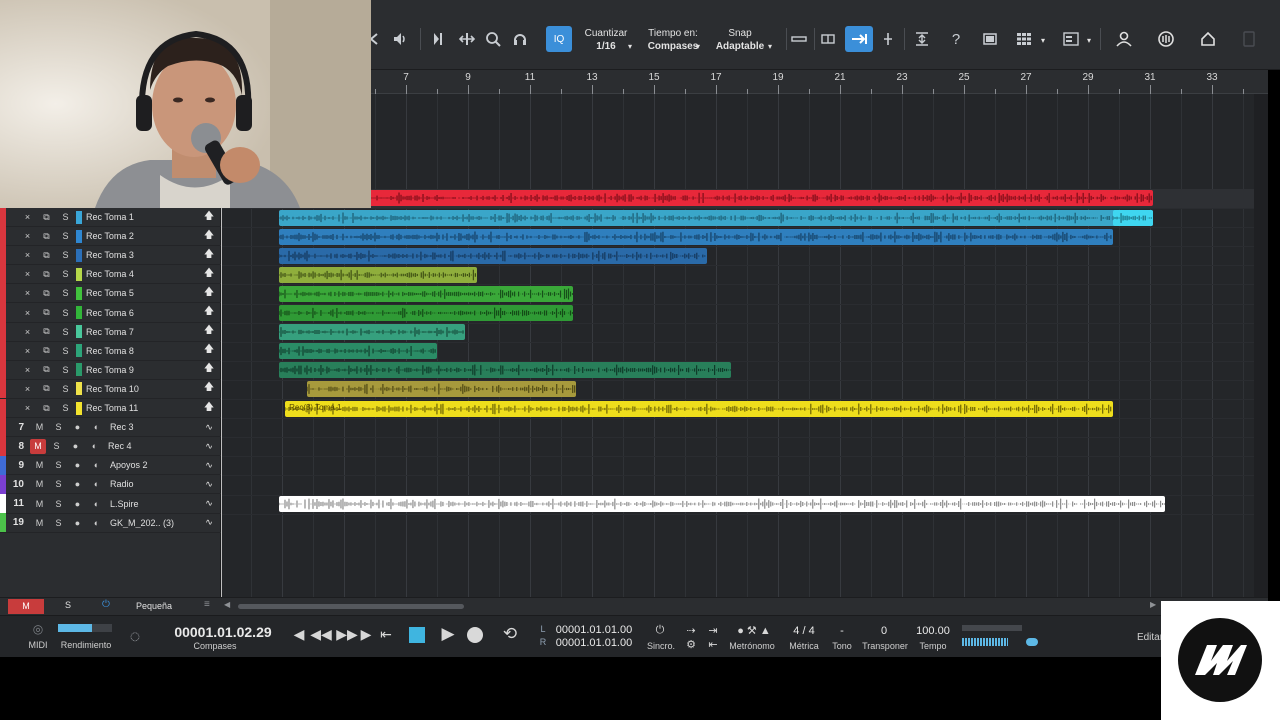 The height and width of the screenshot is (720, 1280). What do you see at coordinates (956, 39) in the screenshot?
I see `help-icon: ?` at bounding box center [956, 39].